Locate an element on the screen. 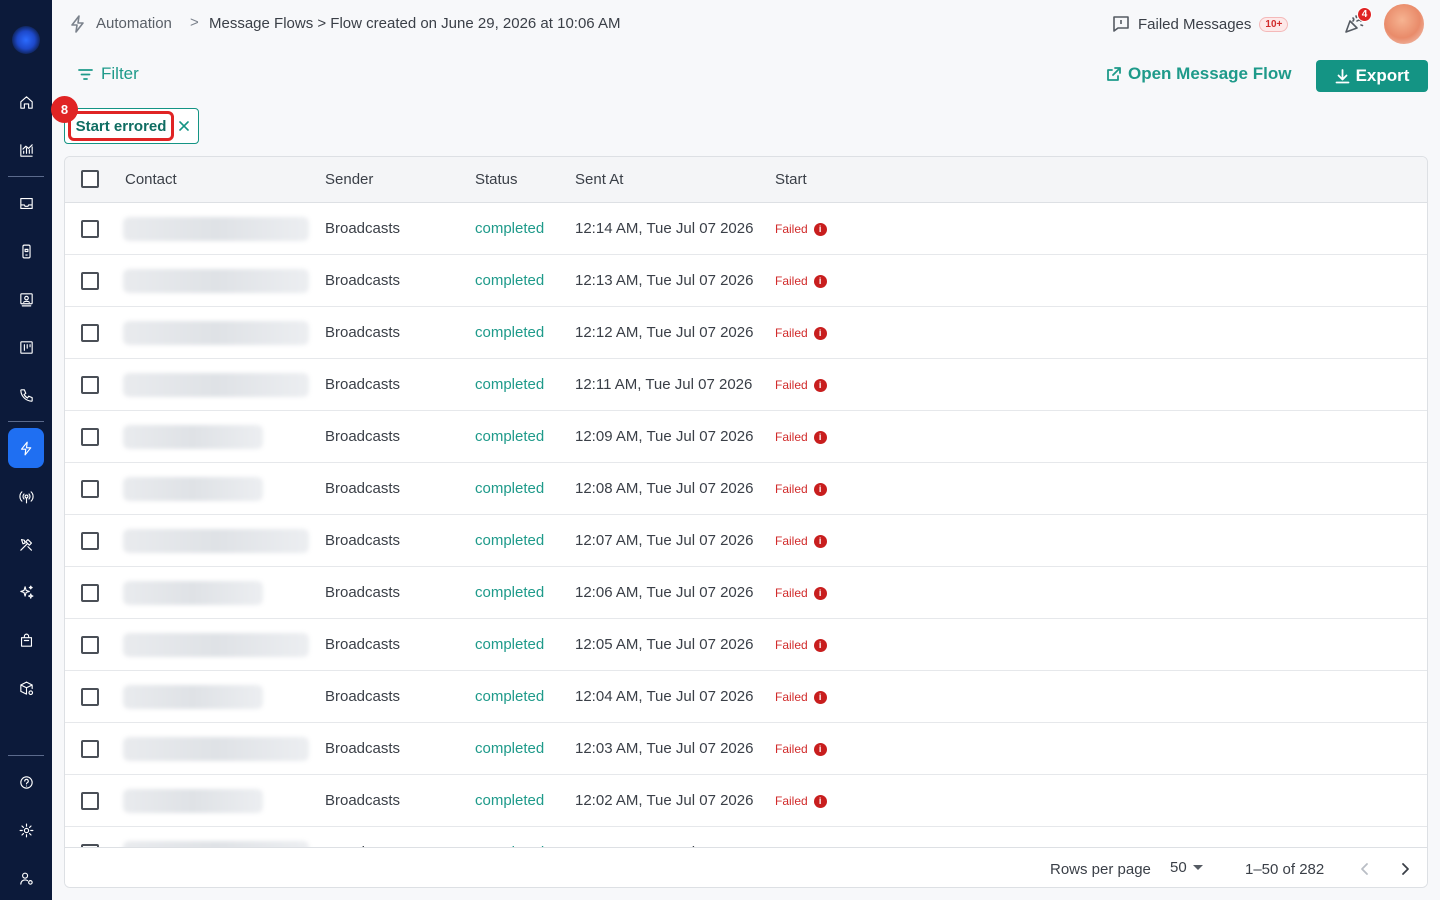 The height and width of the screenshot is (900, 1440). automation-bolt-icon is located at coordinates (78, 24).